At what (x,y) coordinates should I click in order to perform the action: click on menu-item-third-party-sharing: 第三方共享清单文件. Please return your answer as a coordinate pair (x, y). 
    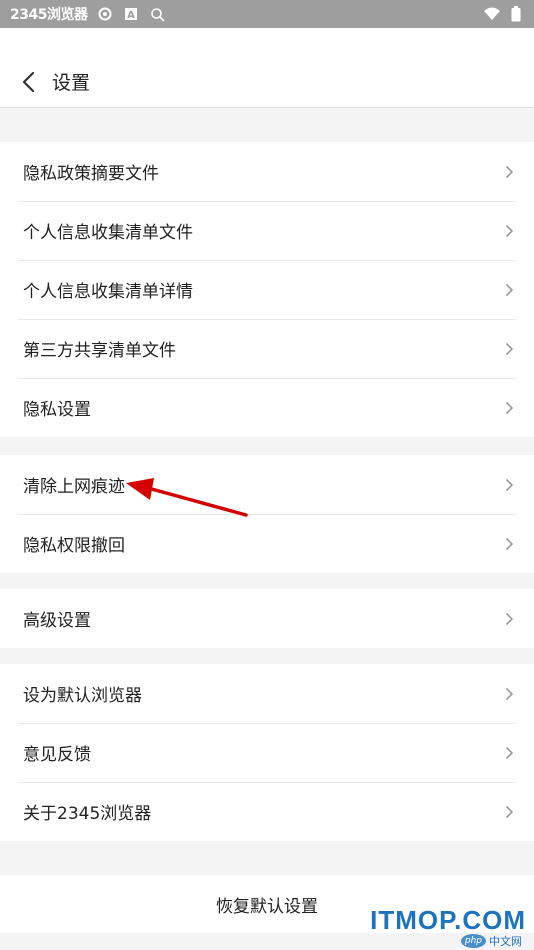
    Looking at the image, I should click on (267, 348).